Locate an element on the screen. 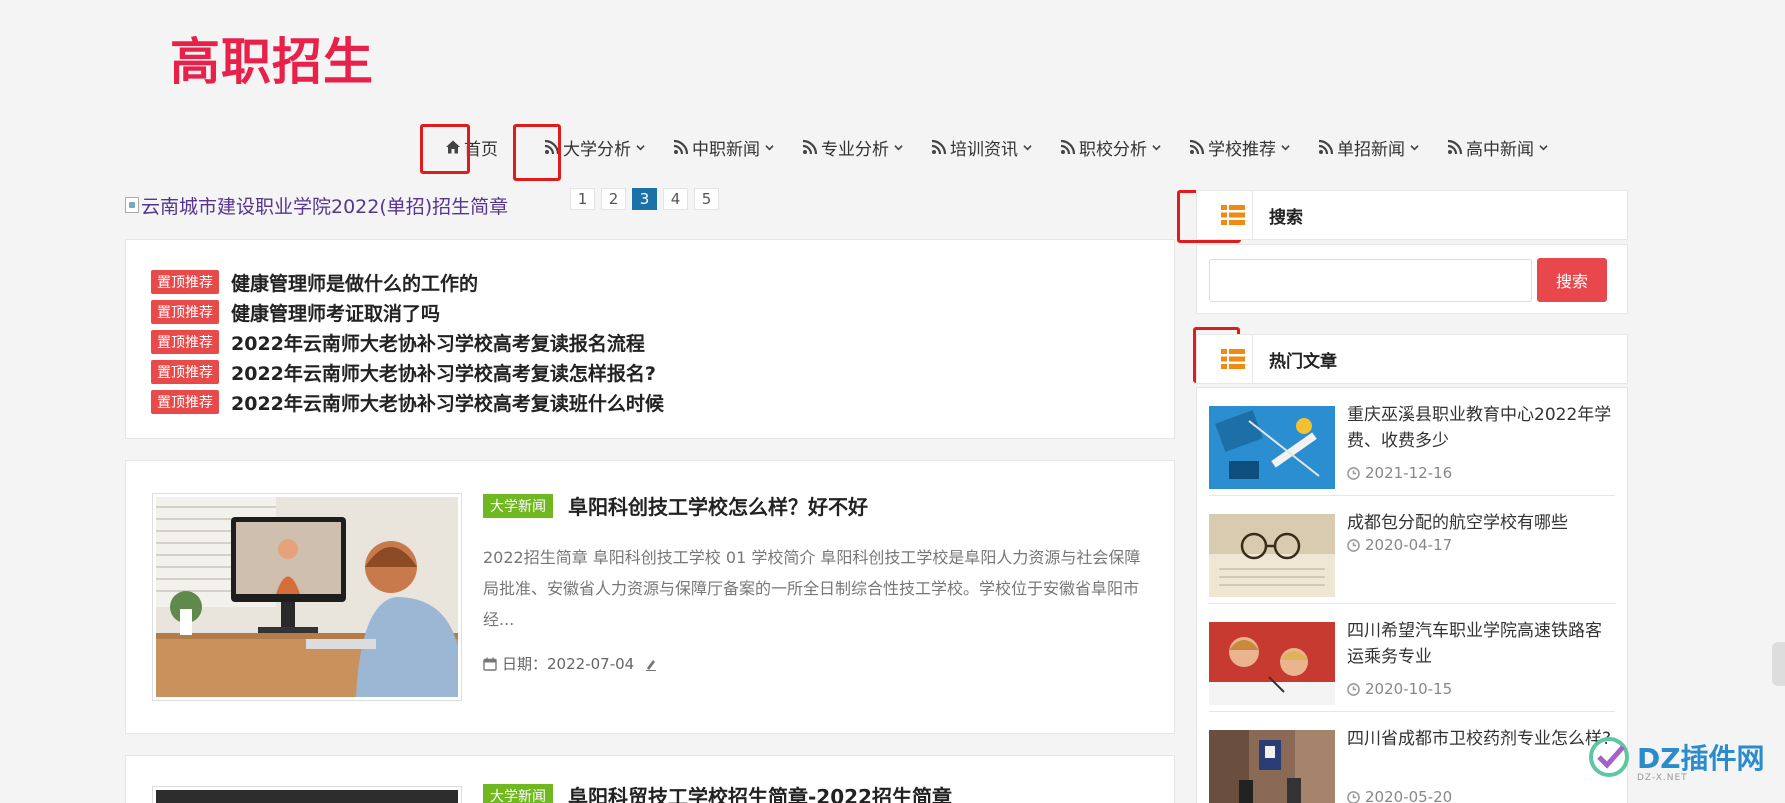 The width and height of the screenshot is (1785, 803). nav-item-single-enrollment-news: 单招新闻 is located at coordinates (1368, 147).